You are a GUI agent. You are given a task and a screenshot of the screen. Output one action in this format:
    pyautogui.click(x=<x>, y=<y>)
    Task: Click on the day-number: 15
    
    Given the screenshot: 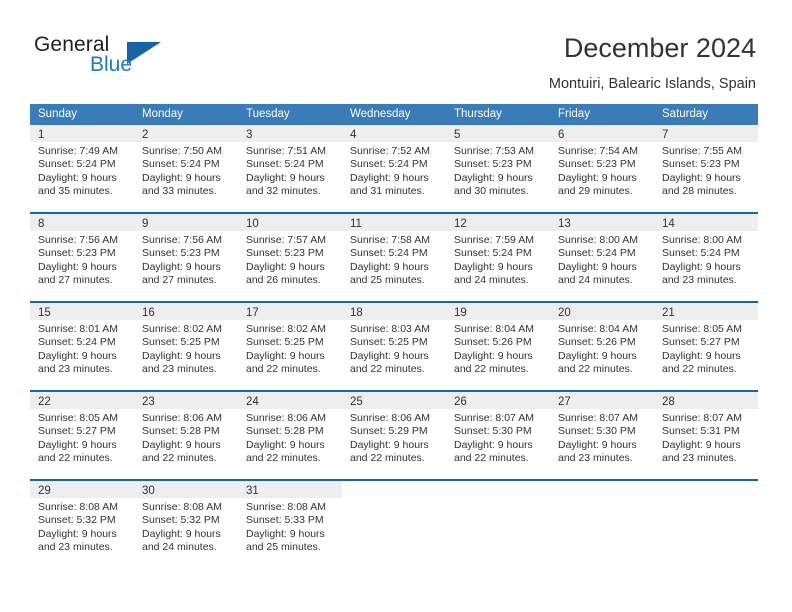 What is the action you would take?
    pyautogui.click(x=44, y=313)
    